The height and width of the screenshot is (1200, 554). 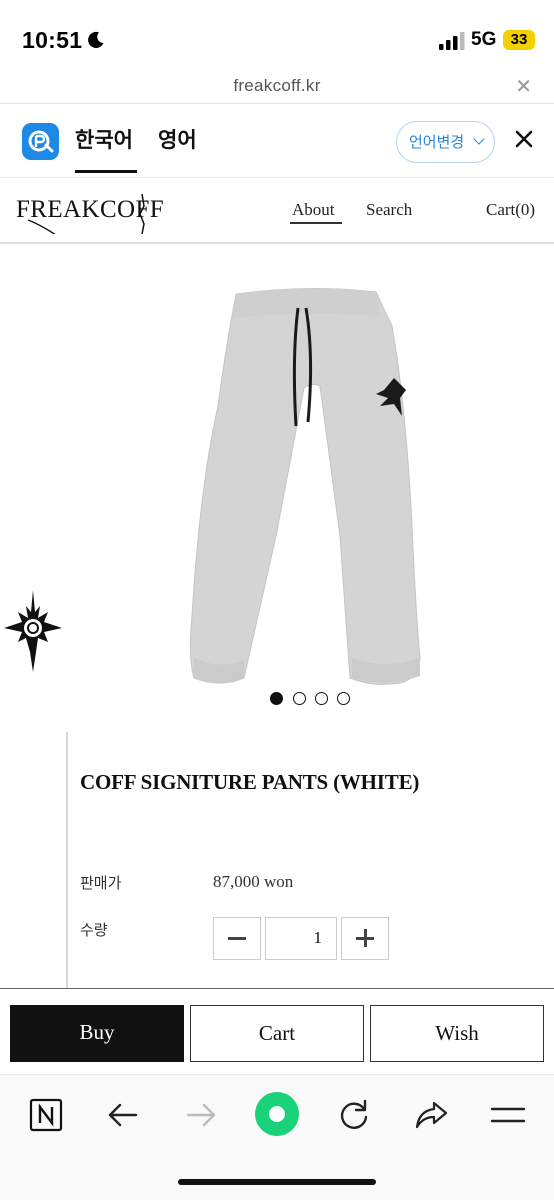 What do you see at coordinates (104, 139) in the screenshot?
I see `tab-korean: 한국어` at bounding box center [104, 139].